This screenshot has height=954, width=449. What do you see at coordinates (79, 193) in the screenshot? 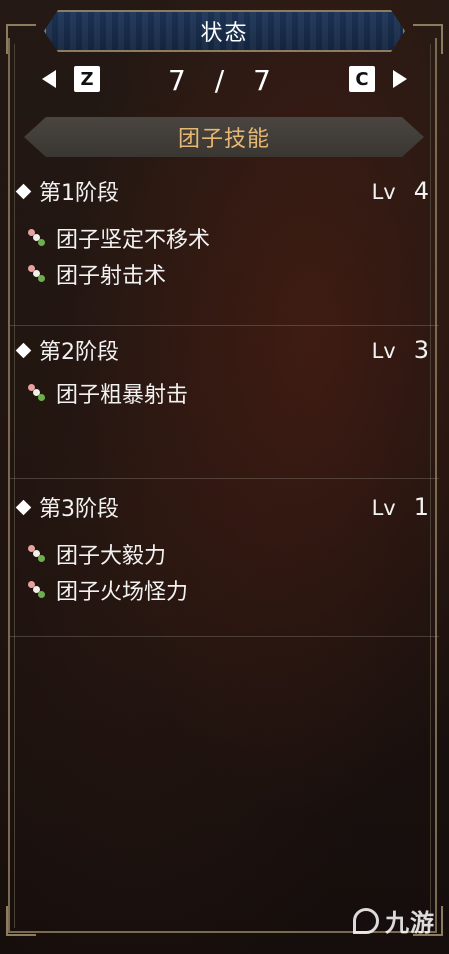
I see `stage-label: 第1阶段` at bounding box center [79, 193].